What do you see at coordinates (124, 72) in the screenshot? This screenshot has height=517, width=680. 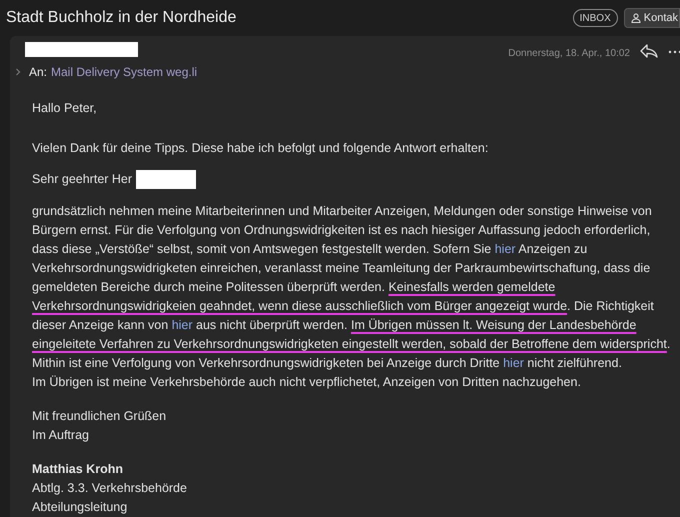 I see `recipient-name: Mail Delivery System weg.li` at bounding box center [124, 72].